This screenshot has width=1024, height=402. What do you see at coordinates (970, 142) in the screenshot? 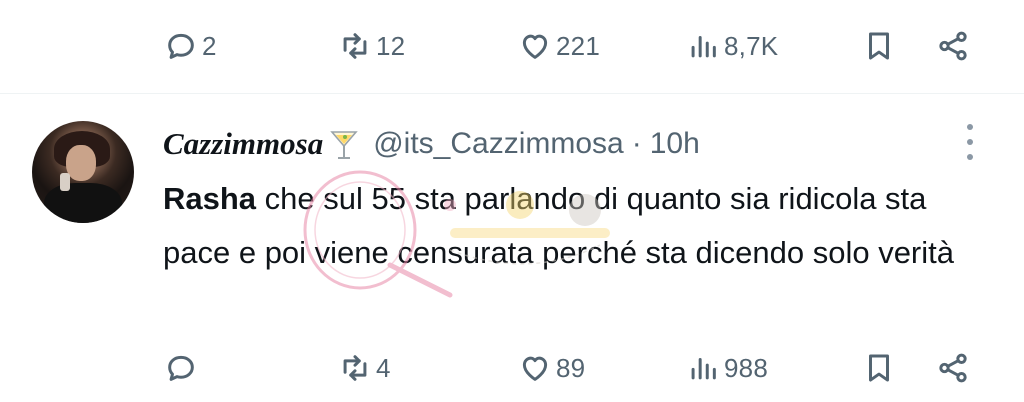
I see `more-options-button` at bounding box center [970, 142].